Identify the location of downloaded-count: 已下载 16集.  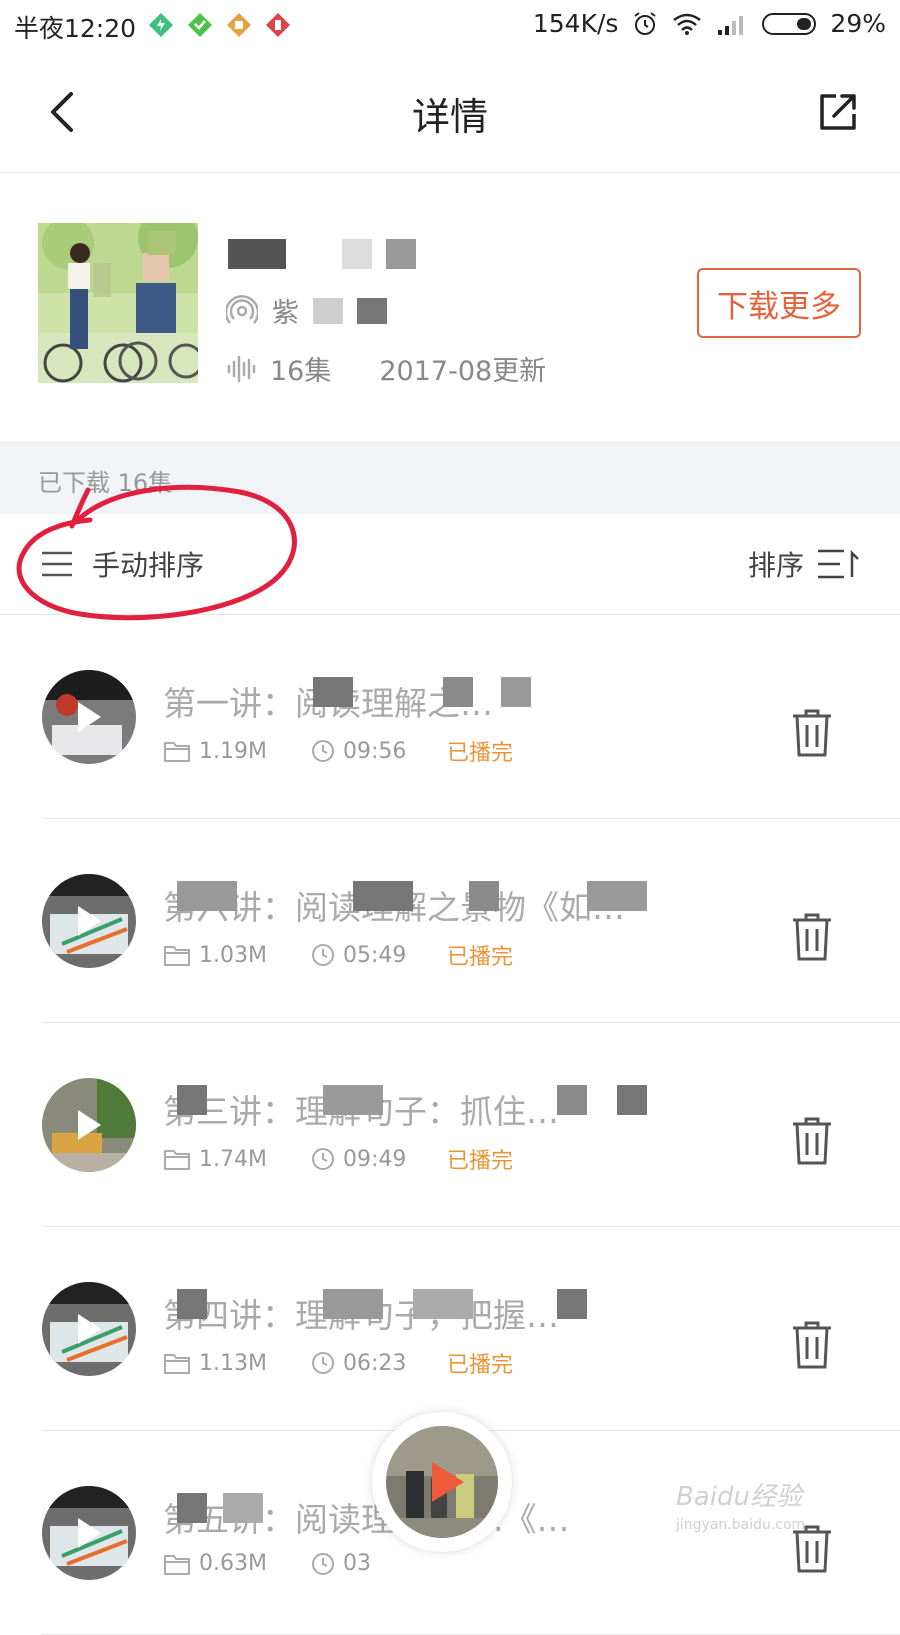
(105, 483).